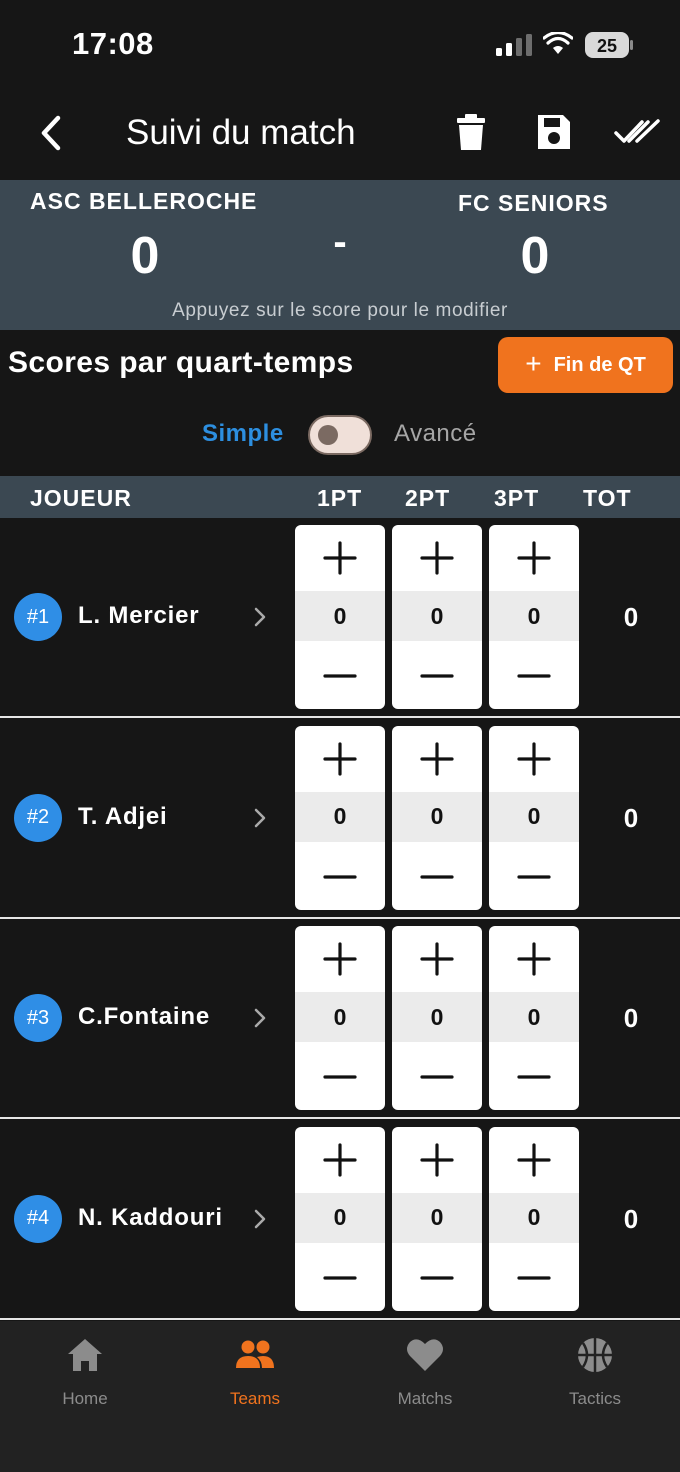  Describe the element at coordinates (38, 817) in the screenshot. I see `player-number-badge: #2` at that location.